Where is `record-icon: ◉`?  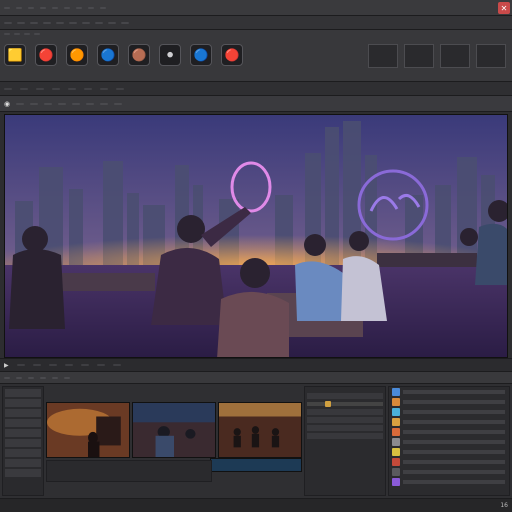 record-icon: ◉ is located at coordinates (7, 104).